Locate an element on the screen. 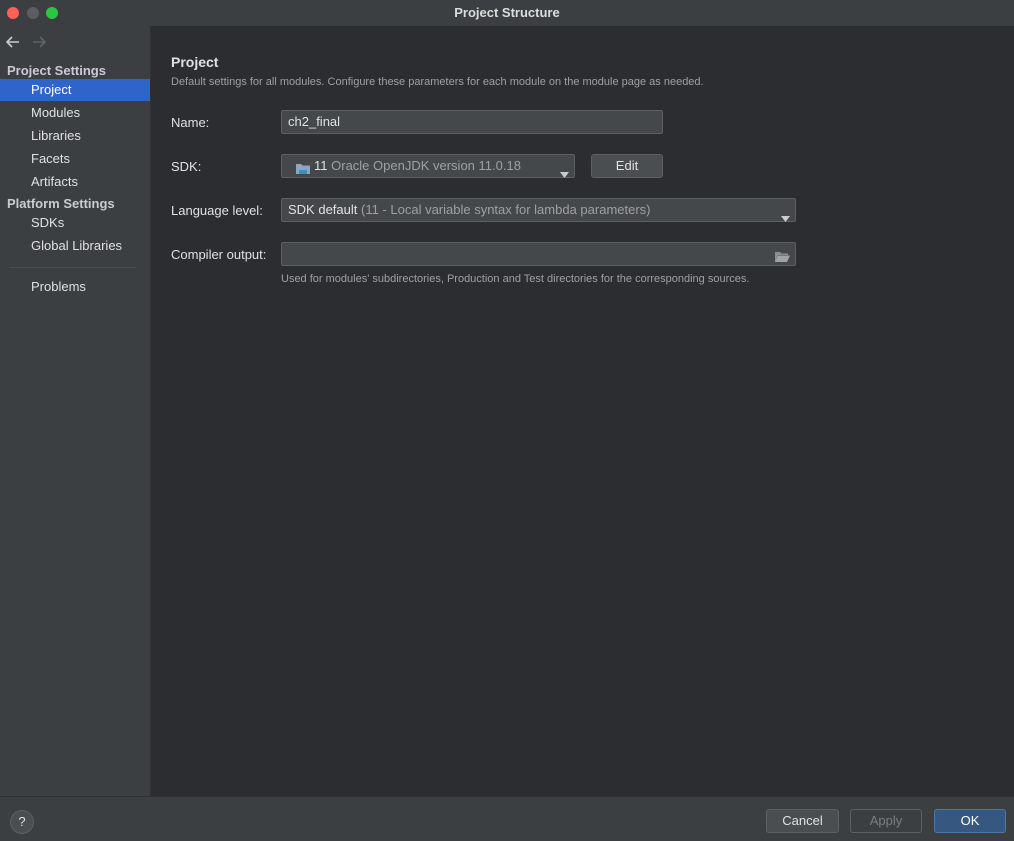  back-arrow-icon is located at coordinates (13, 42).